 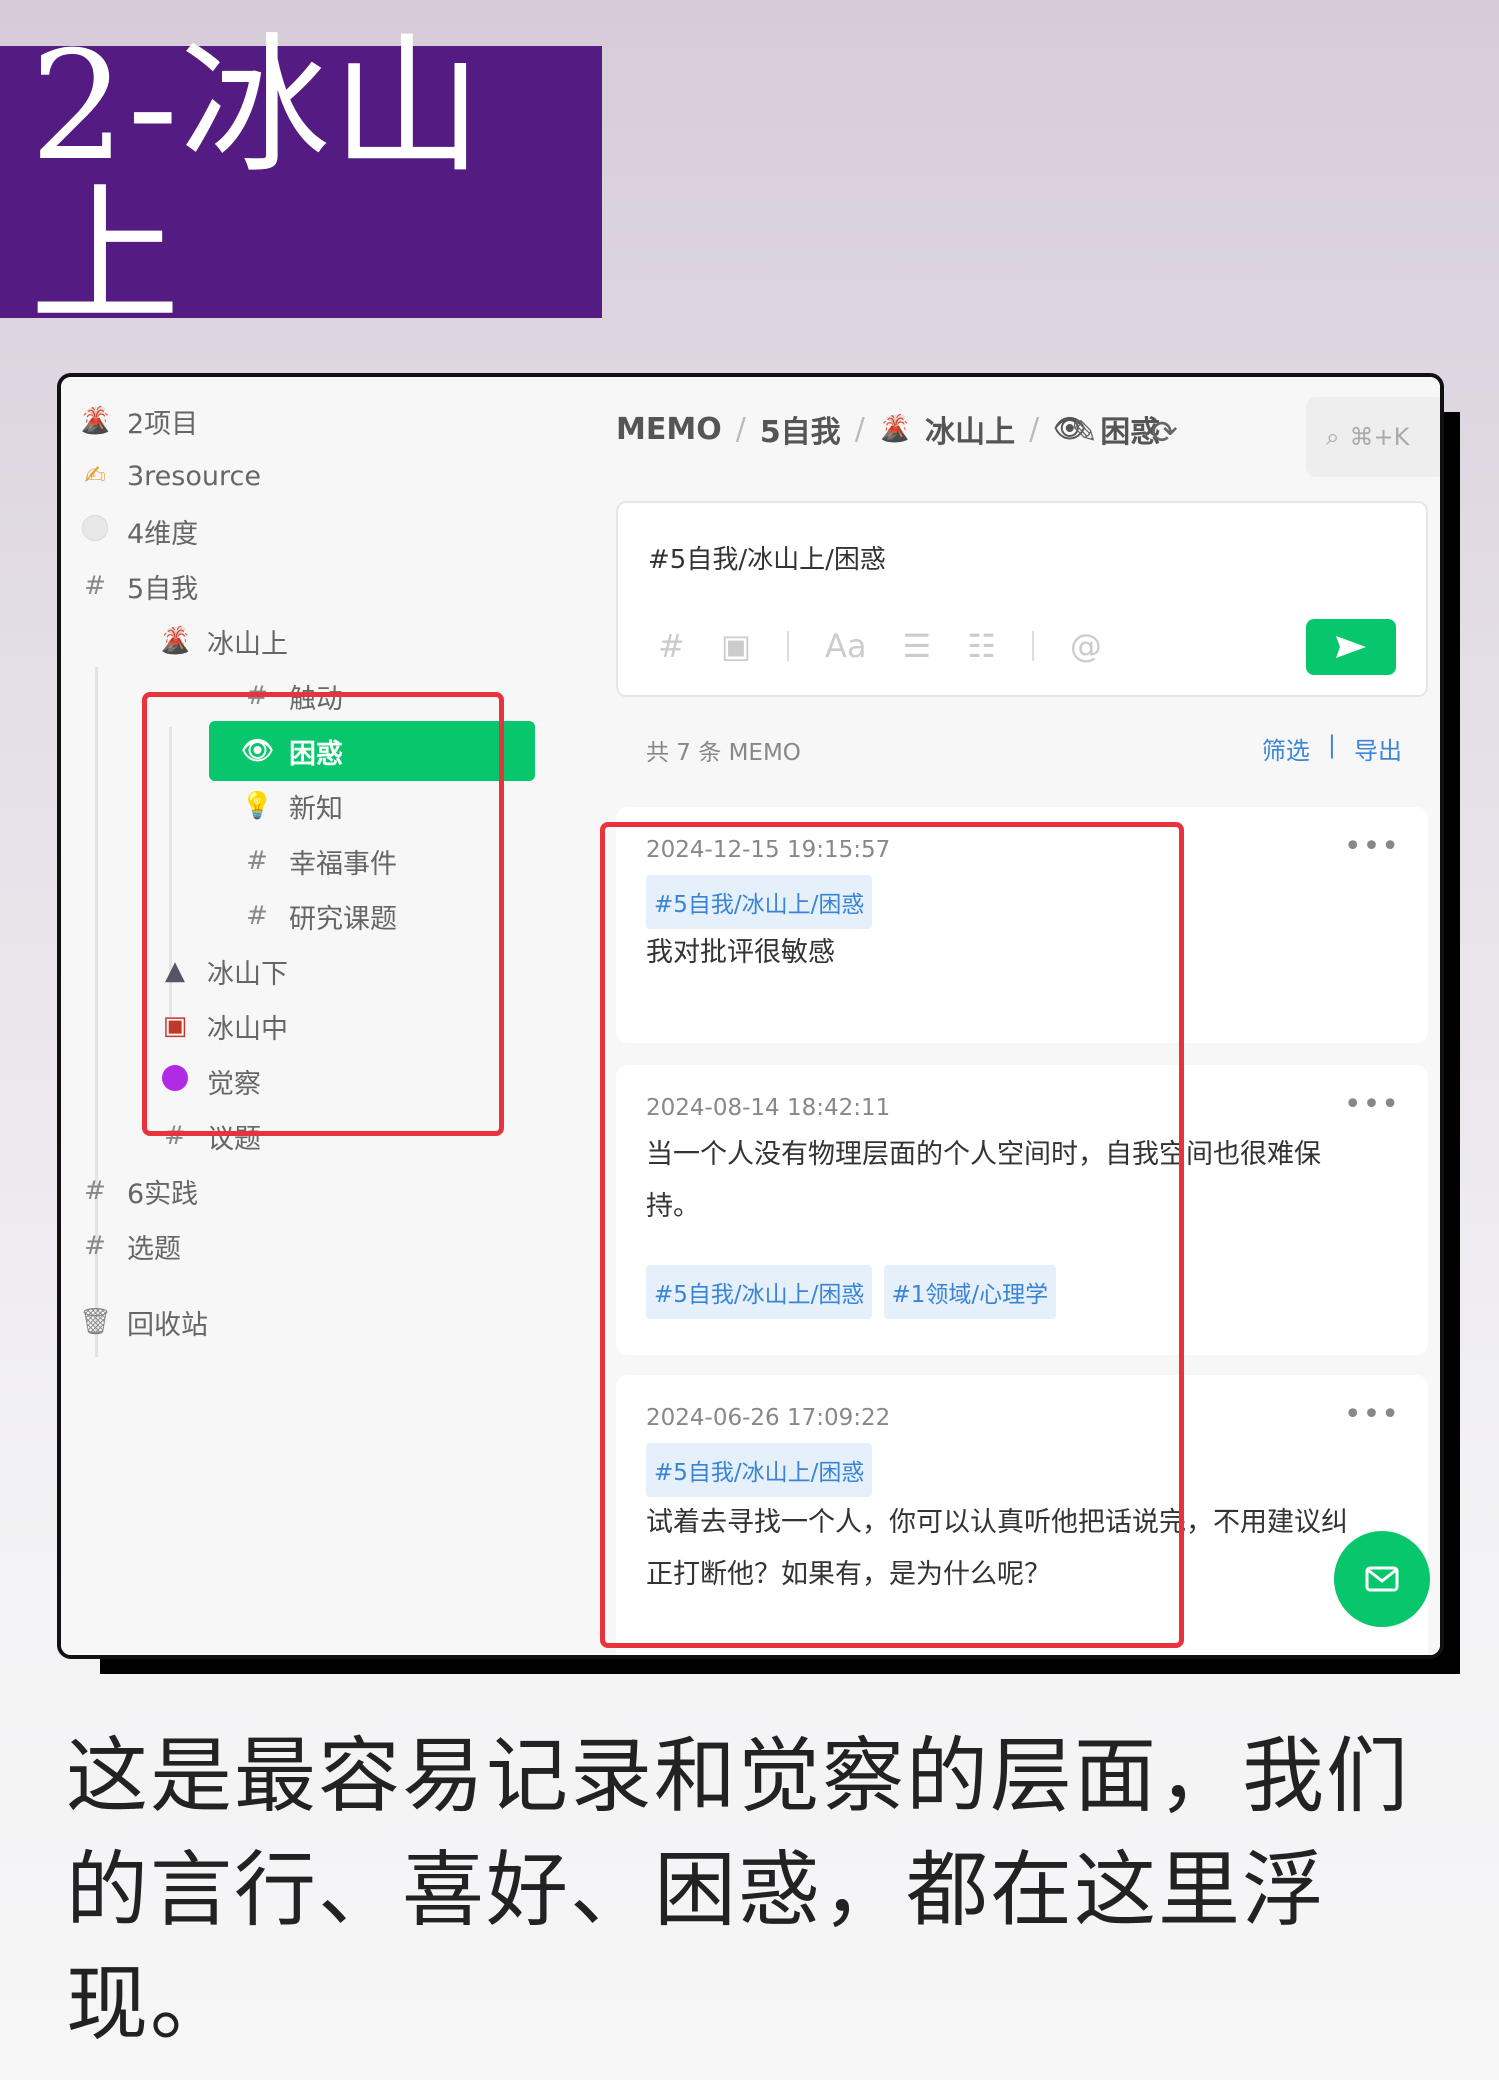 I want to click on editor-toolbar: # ▣ Aa ☰ ☷ @, so click(x=880, y=646).